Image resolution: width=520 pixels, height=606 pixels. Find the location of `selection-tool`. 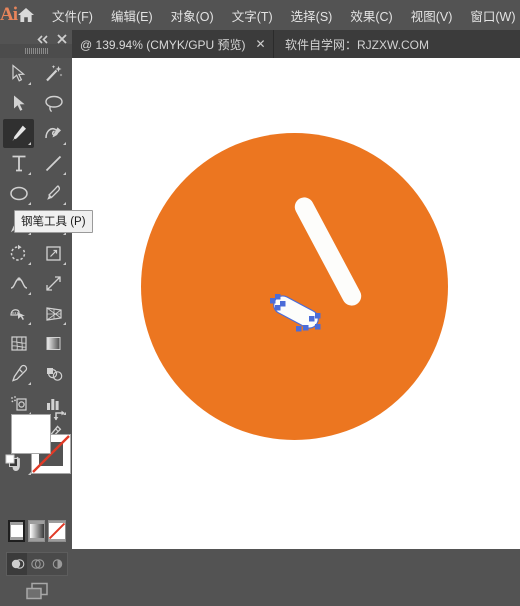

selection-tool is located at coordinates (18, 73).